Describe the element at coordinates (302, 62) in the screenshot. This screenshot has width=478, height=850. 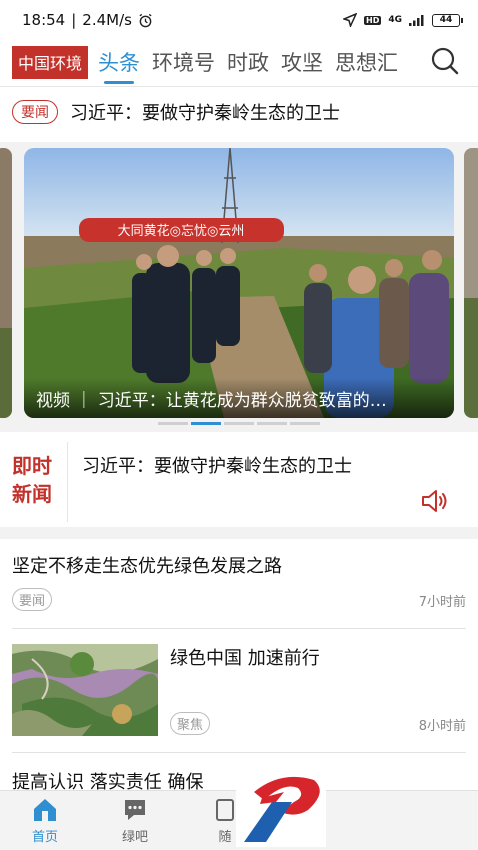
I see `tab-campaign: 攻坚` at that location.